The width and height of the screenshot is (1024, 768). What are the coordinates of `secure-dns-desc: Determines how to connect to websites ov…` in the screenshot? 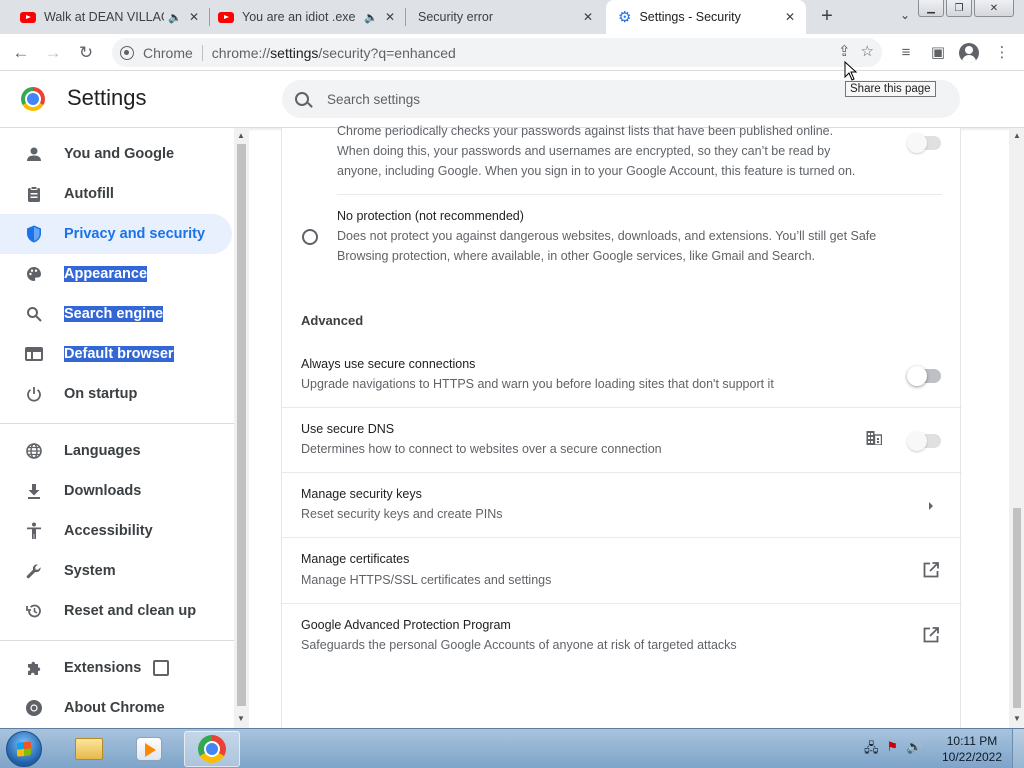 It's located at (481, 449).